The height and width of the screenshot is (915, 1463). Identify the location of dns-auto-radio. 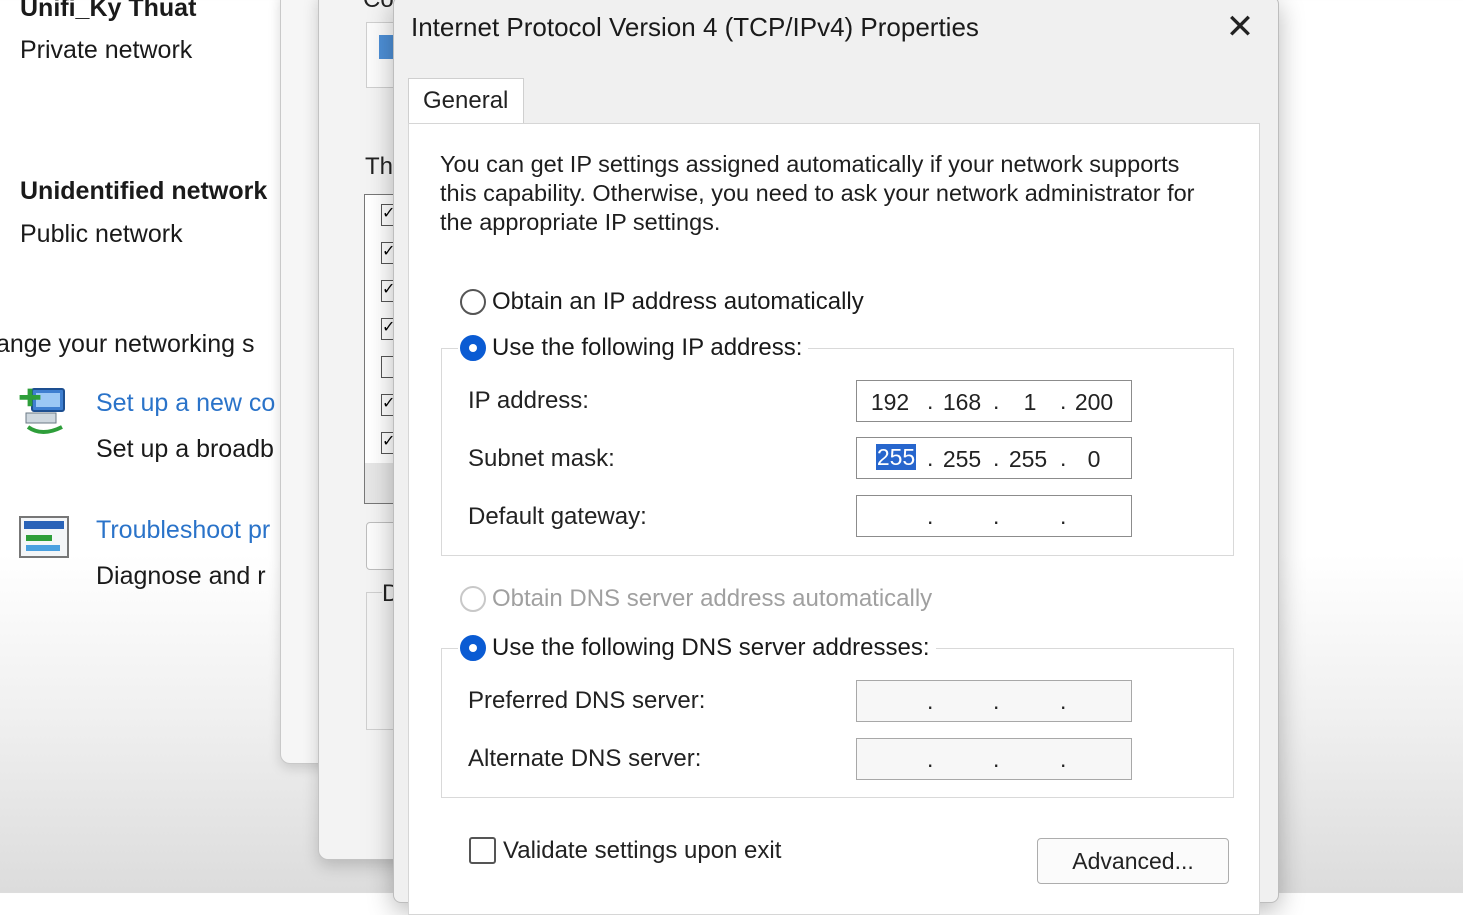
(473, 599).